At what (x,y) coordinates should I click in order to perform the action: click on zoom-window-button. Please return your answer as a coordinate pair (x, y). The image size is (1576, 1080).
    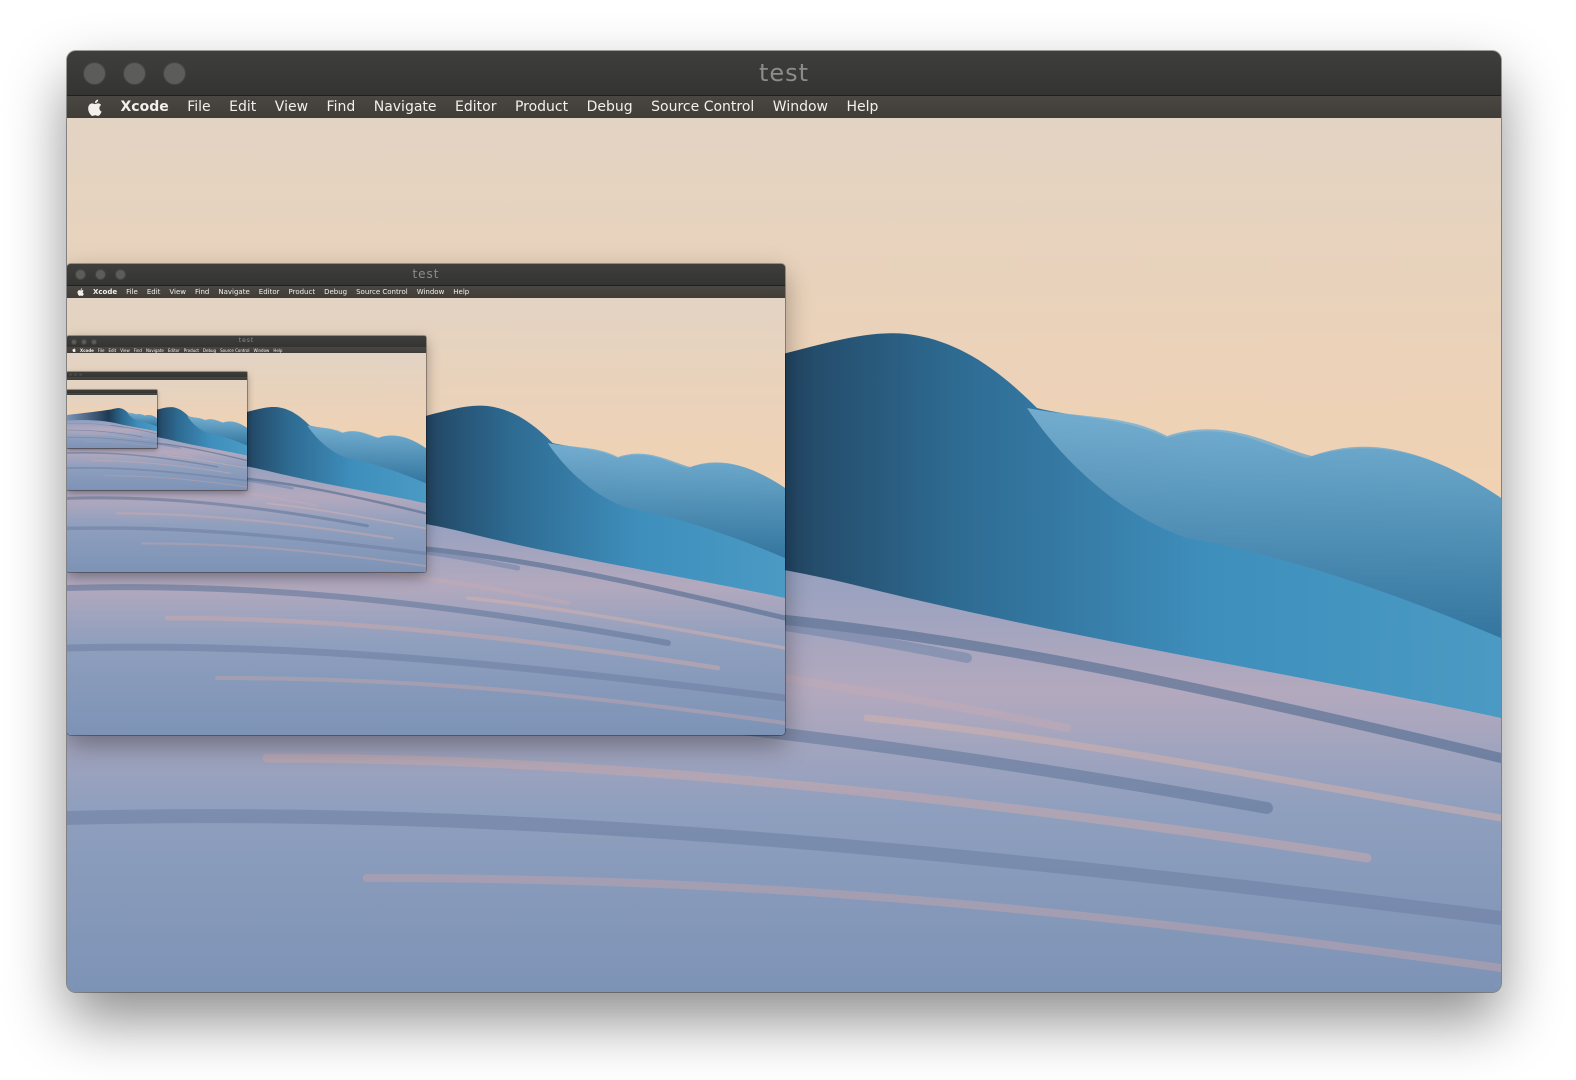
    Looking at the image, I should click on (80, 374).